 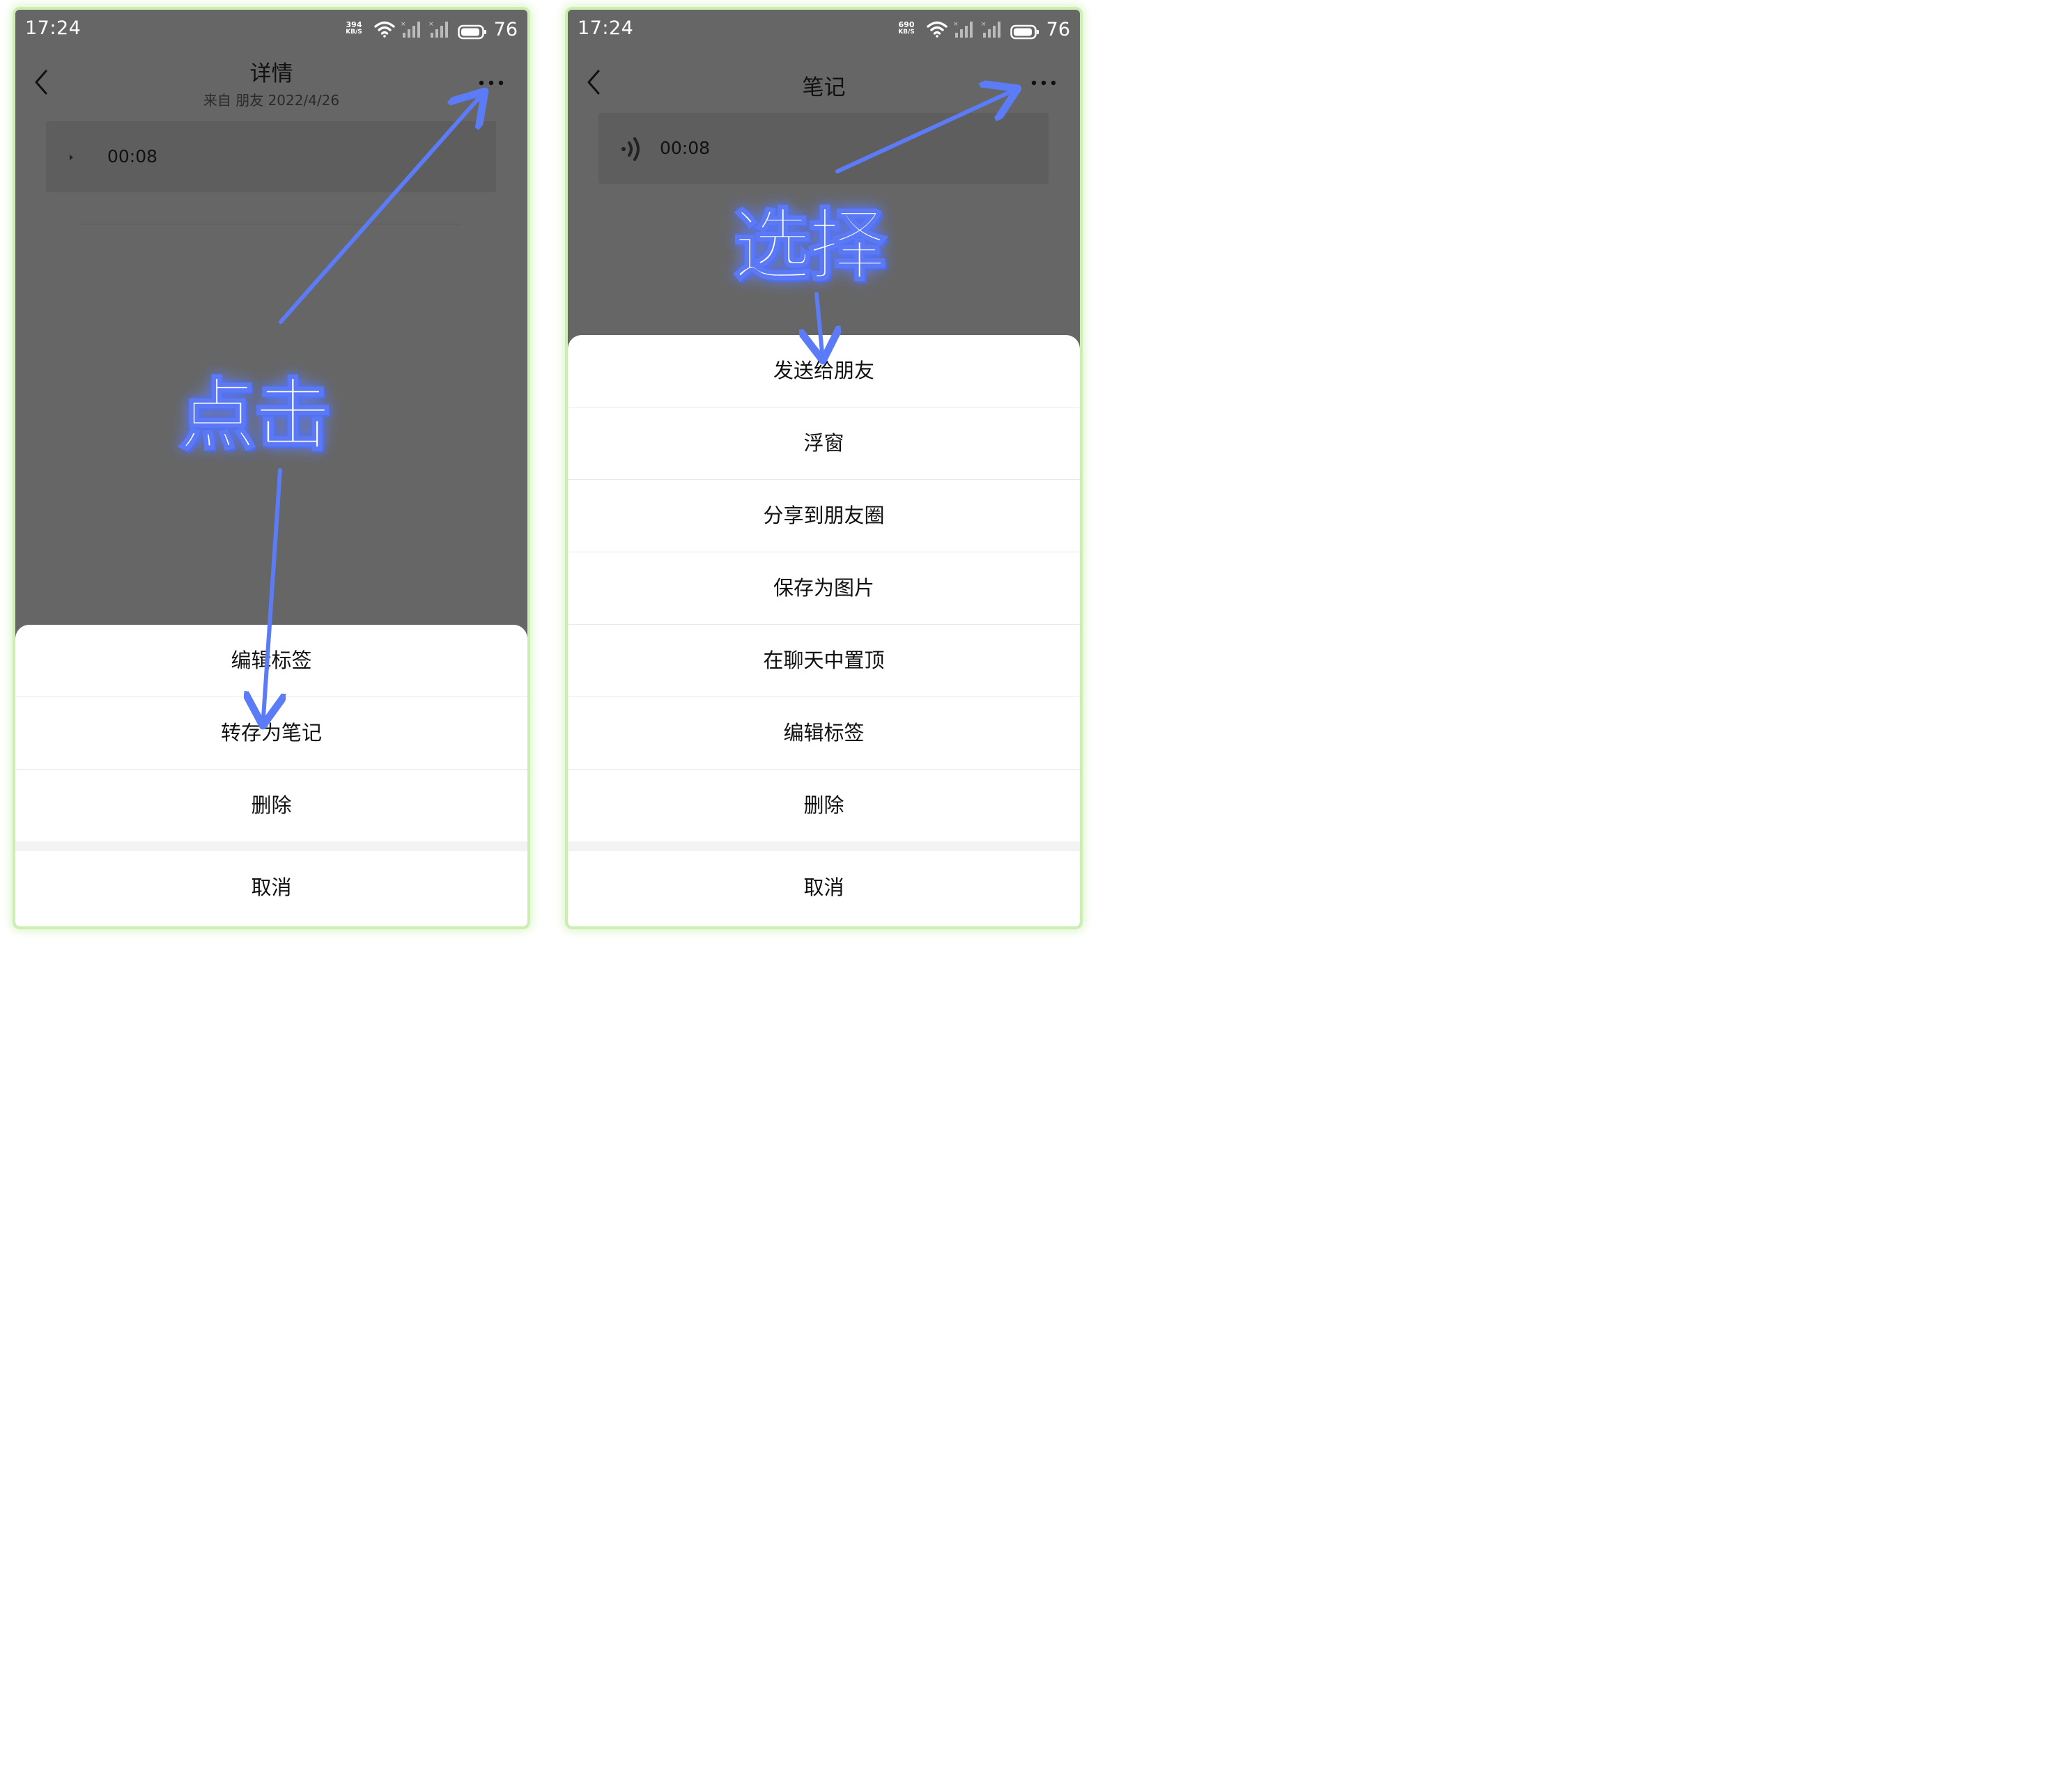 I want to click on voice-play-icon, so click(x=71, y=157).